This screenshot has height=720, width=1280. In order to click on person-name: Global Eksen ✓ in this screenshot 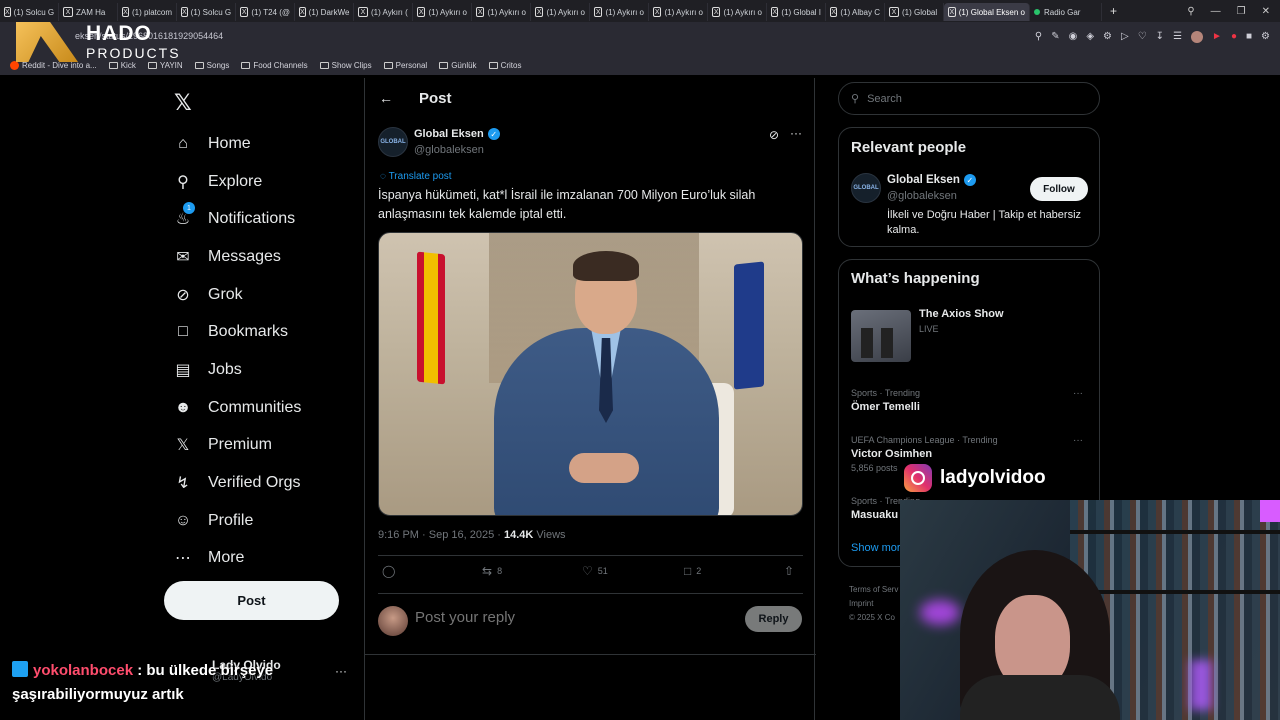, I will do `click(931, 180)`.